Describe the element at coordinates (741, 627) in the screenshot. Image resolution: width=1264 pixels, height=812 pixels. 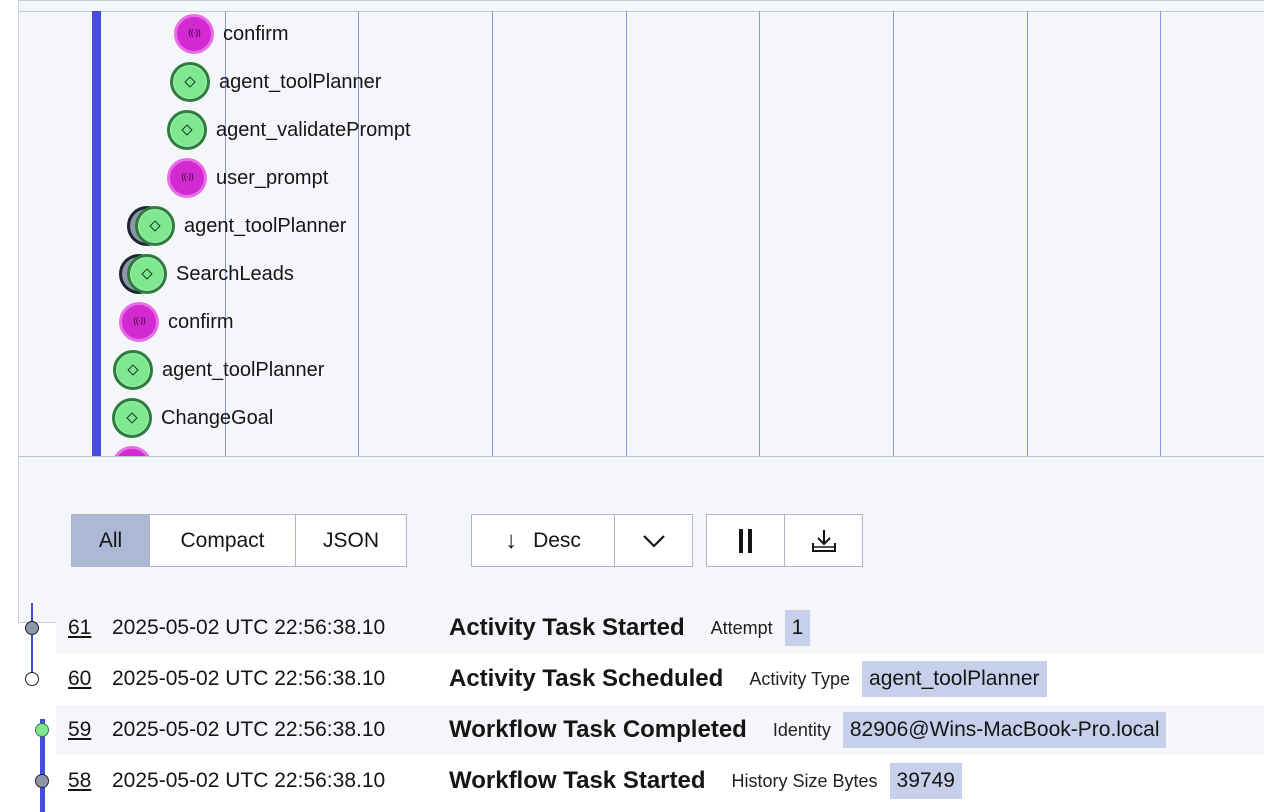
I see `event-detail-key: Attempt` at that location.